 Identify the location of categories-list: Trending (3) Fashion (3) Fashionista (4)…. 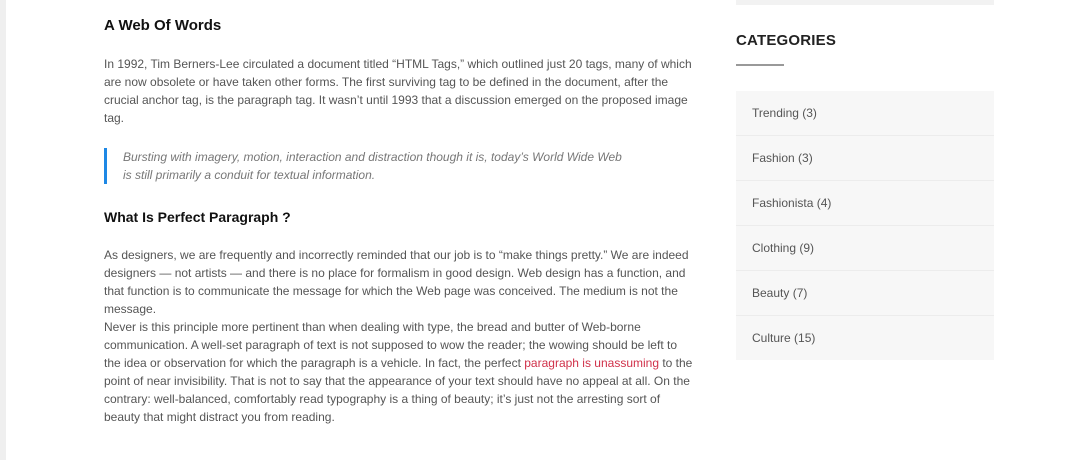
(865, 225).